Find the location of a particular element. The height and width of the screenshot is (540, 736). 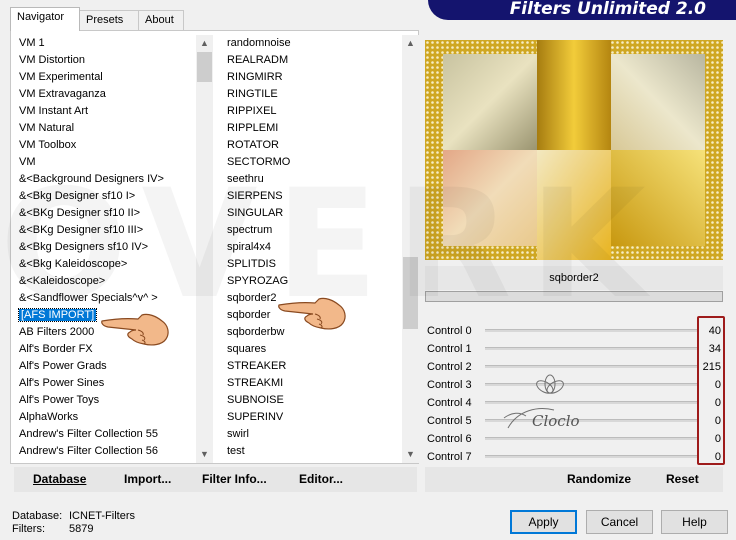

category-item: &<Background Designers IV> is located at coordinates (105, 179).